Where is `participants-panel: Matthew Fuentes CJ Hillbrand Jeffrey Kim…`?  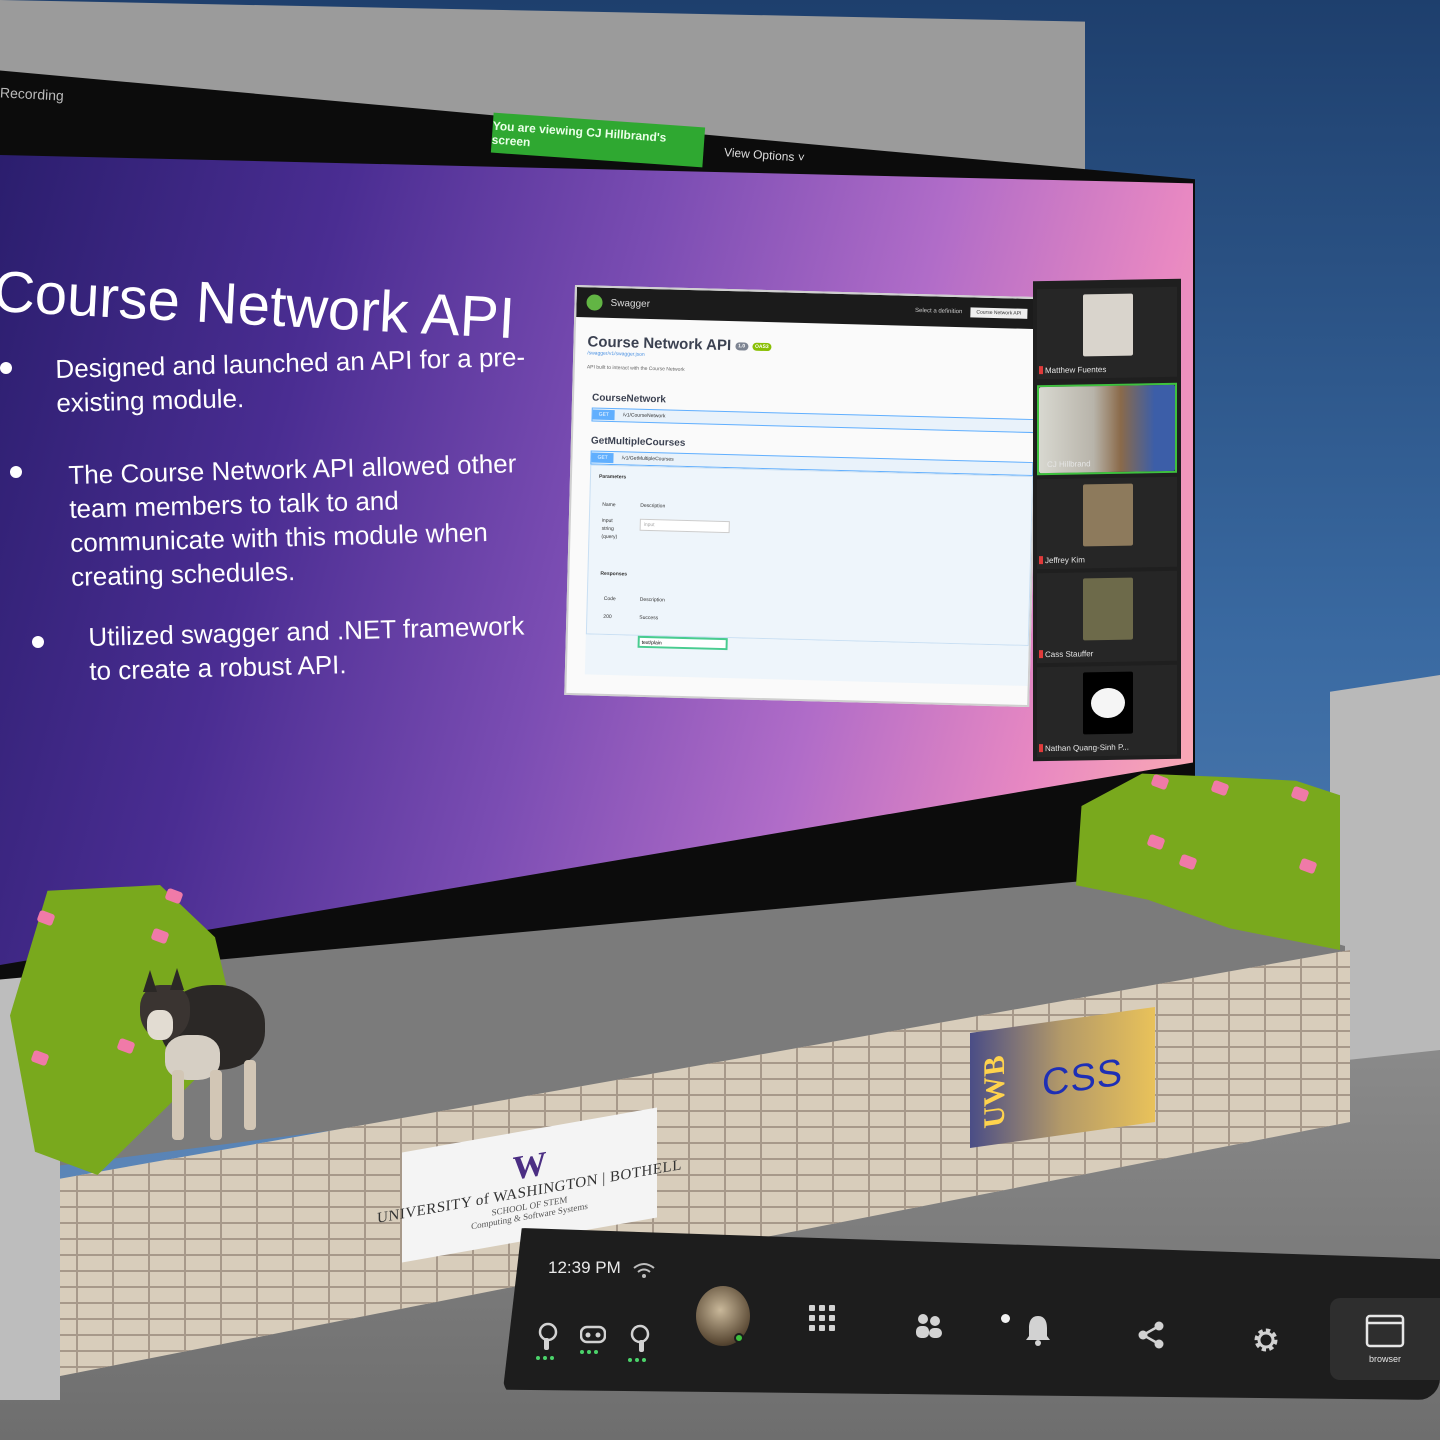
participants-panel: Matthew Fuentes CJ Hillbrand Jeffrey Kim… is located at coordinates (1107, 520).